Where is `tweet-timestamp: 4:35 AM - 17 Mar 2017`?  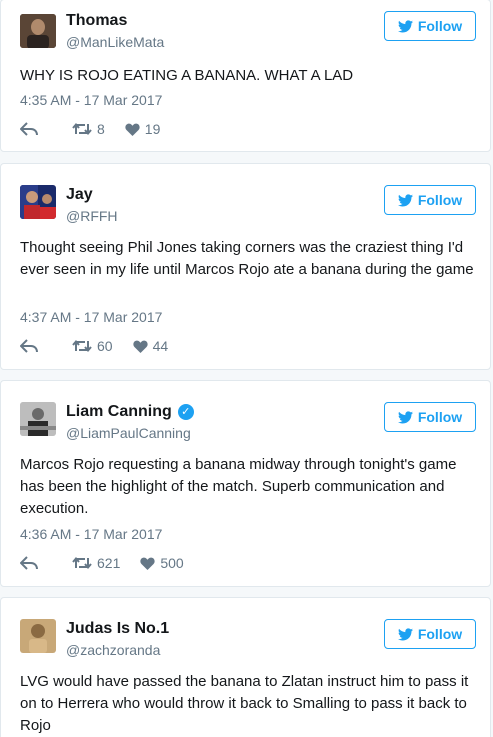
tweet-timestamp: 4:35 AM - 17 Mar 2017 is located at coordinates (91, 100).